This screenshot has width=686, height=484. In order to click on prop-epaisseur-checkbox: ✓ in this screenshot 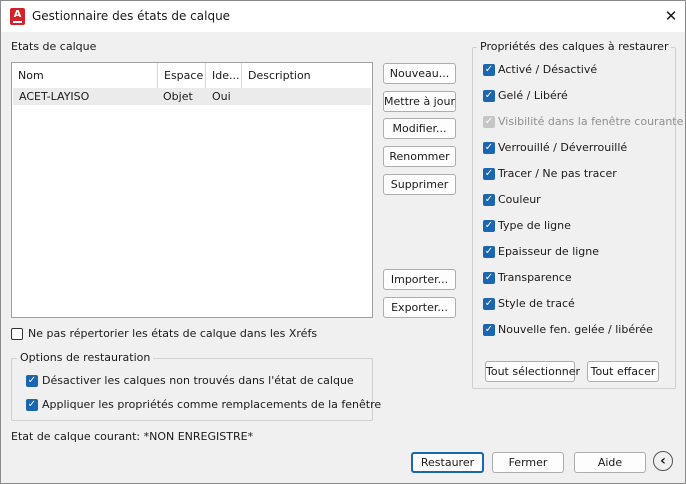, I will do `click(489, 252)`.